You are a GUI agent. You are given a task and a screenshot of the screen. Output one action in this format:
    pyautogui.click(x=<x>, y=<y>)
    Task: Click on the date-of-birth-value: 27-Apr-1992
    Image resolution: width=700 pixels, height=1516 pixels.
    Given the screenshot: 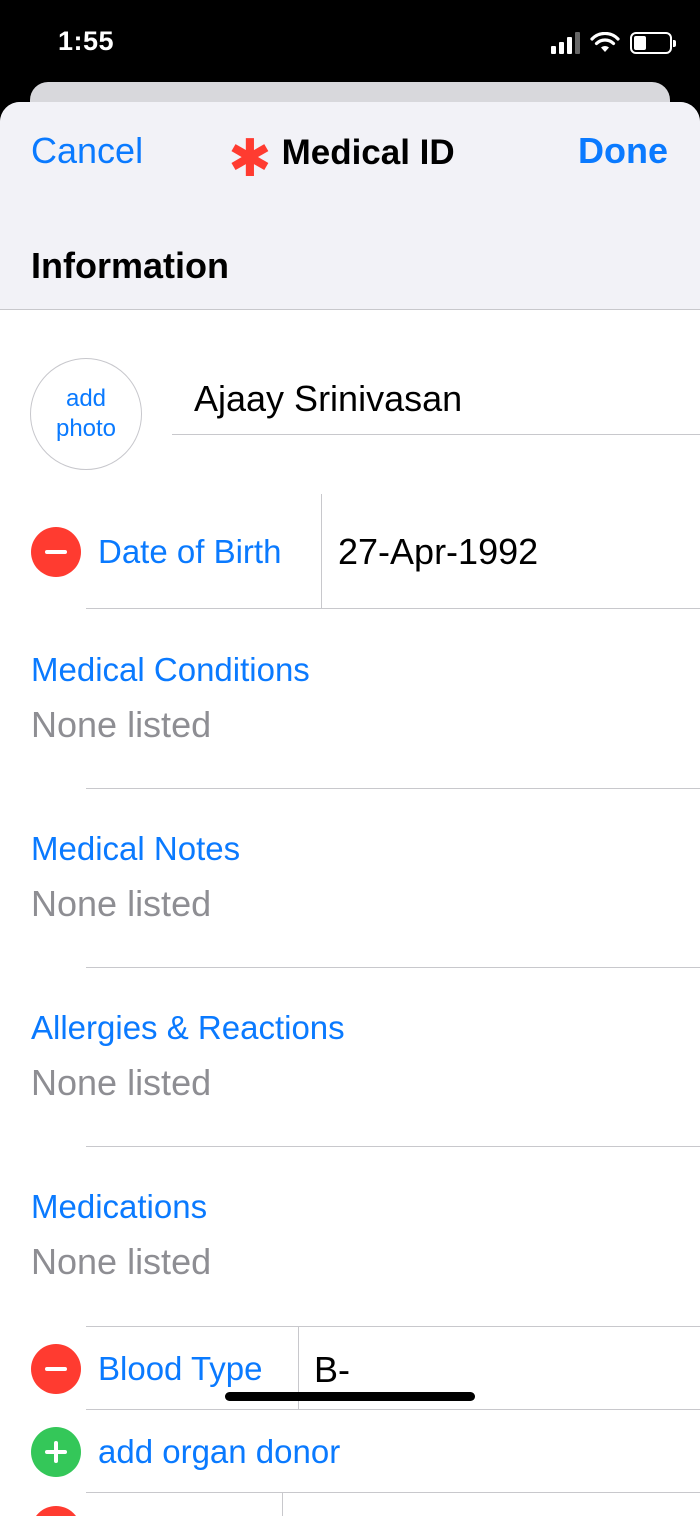 What is the action you would take?
    pyautogui.click(x=438, y=552)
    